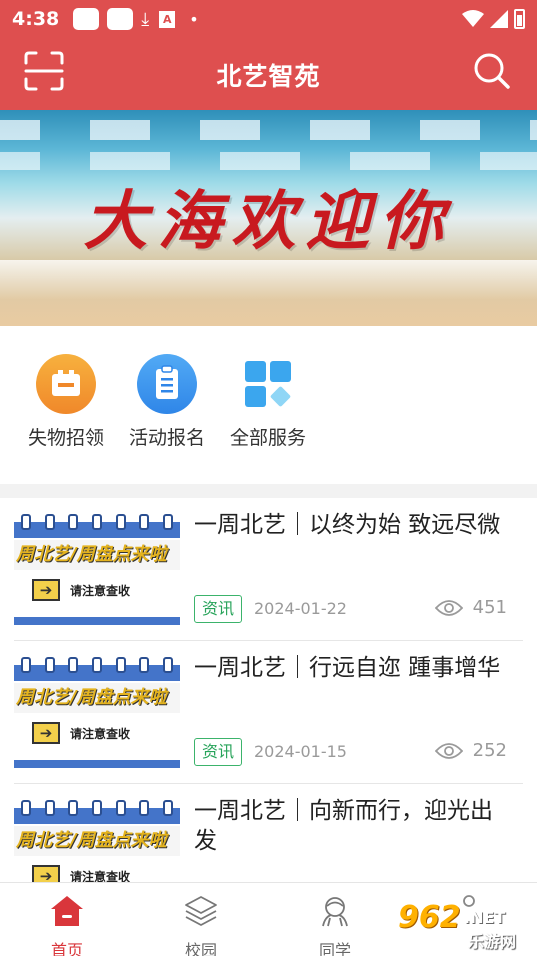  I want to click on service-activity-signup: 活动报名, so click(167, 402).